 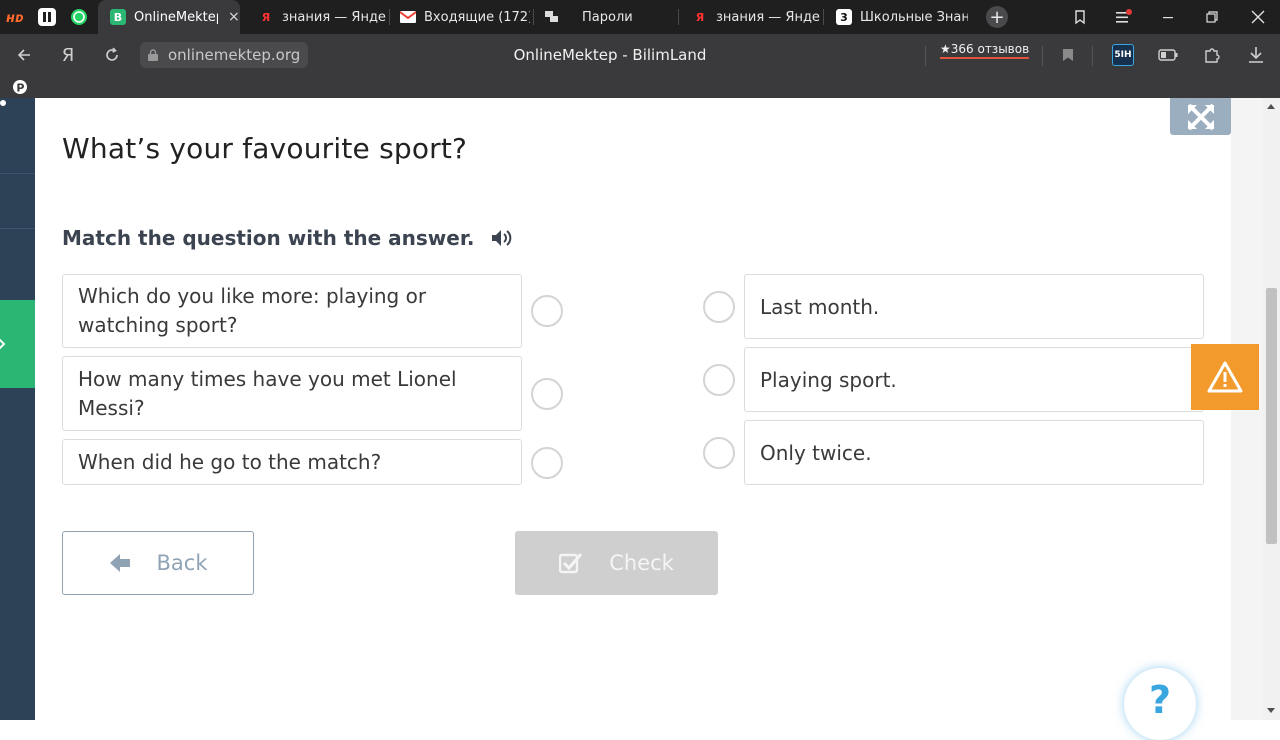 I want to click on report-problem-button, so click(x=1225, y=377).